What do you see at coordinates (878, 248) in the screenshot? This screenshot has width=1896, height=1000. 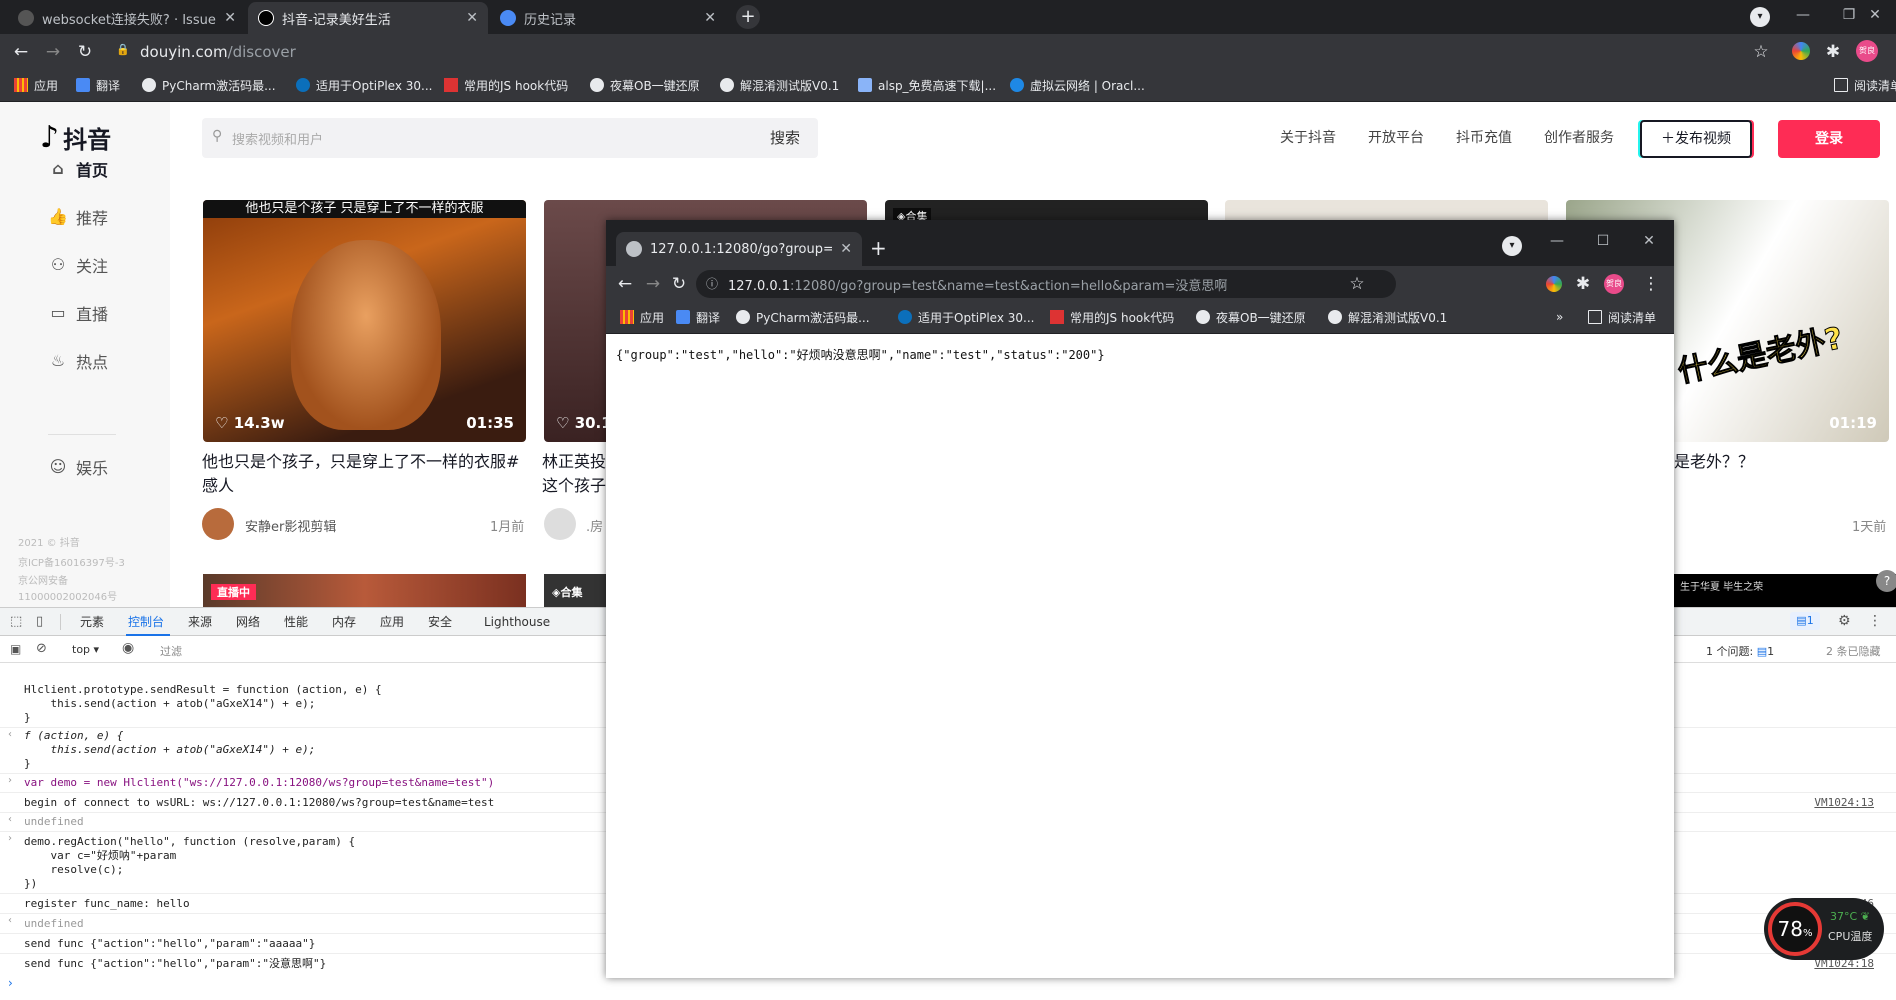 I see `new-tab-button: +` at bounding box center [878, 248].